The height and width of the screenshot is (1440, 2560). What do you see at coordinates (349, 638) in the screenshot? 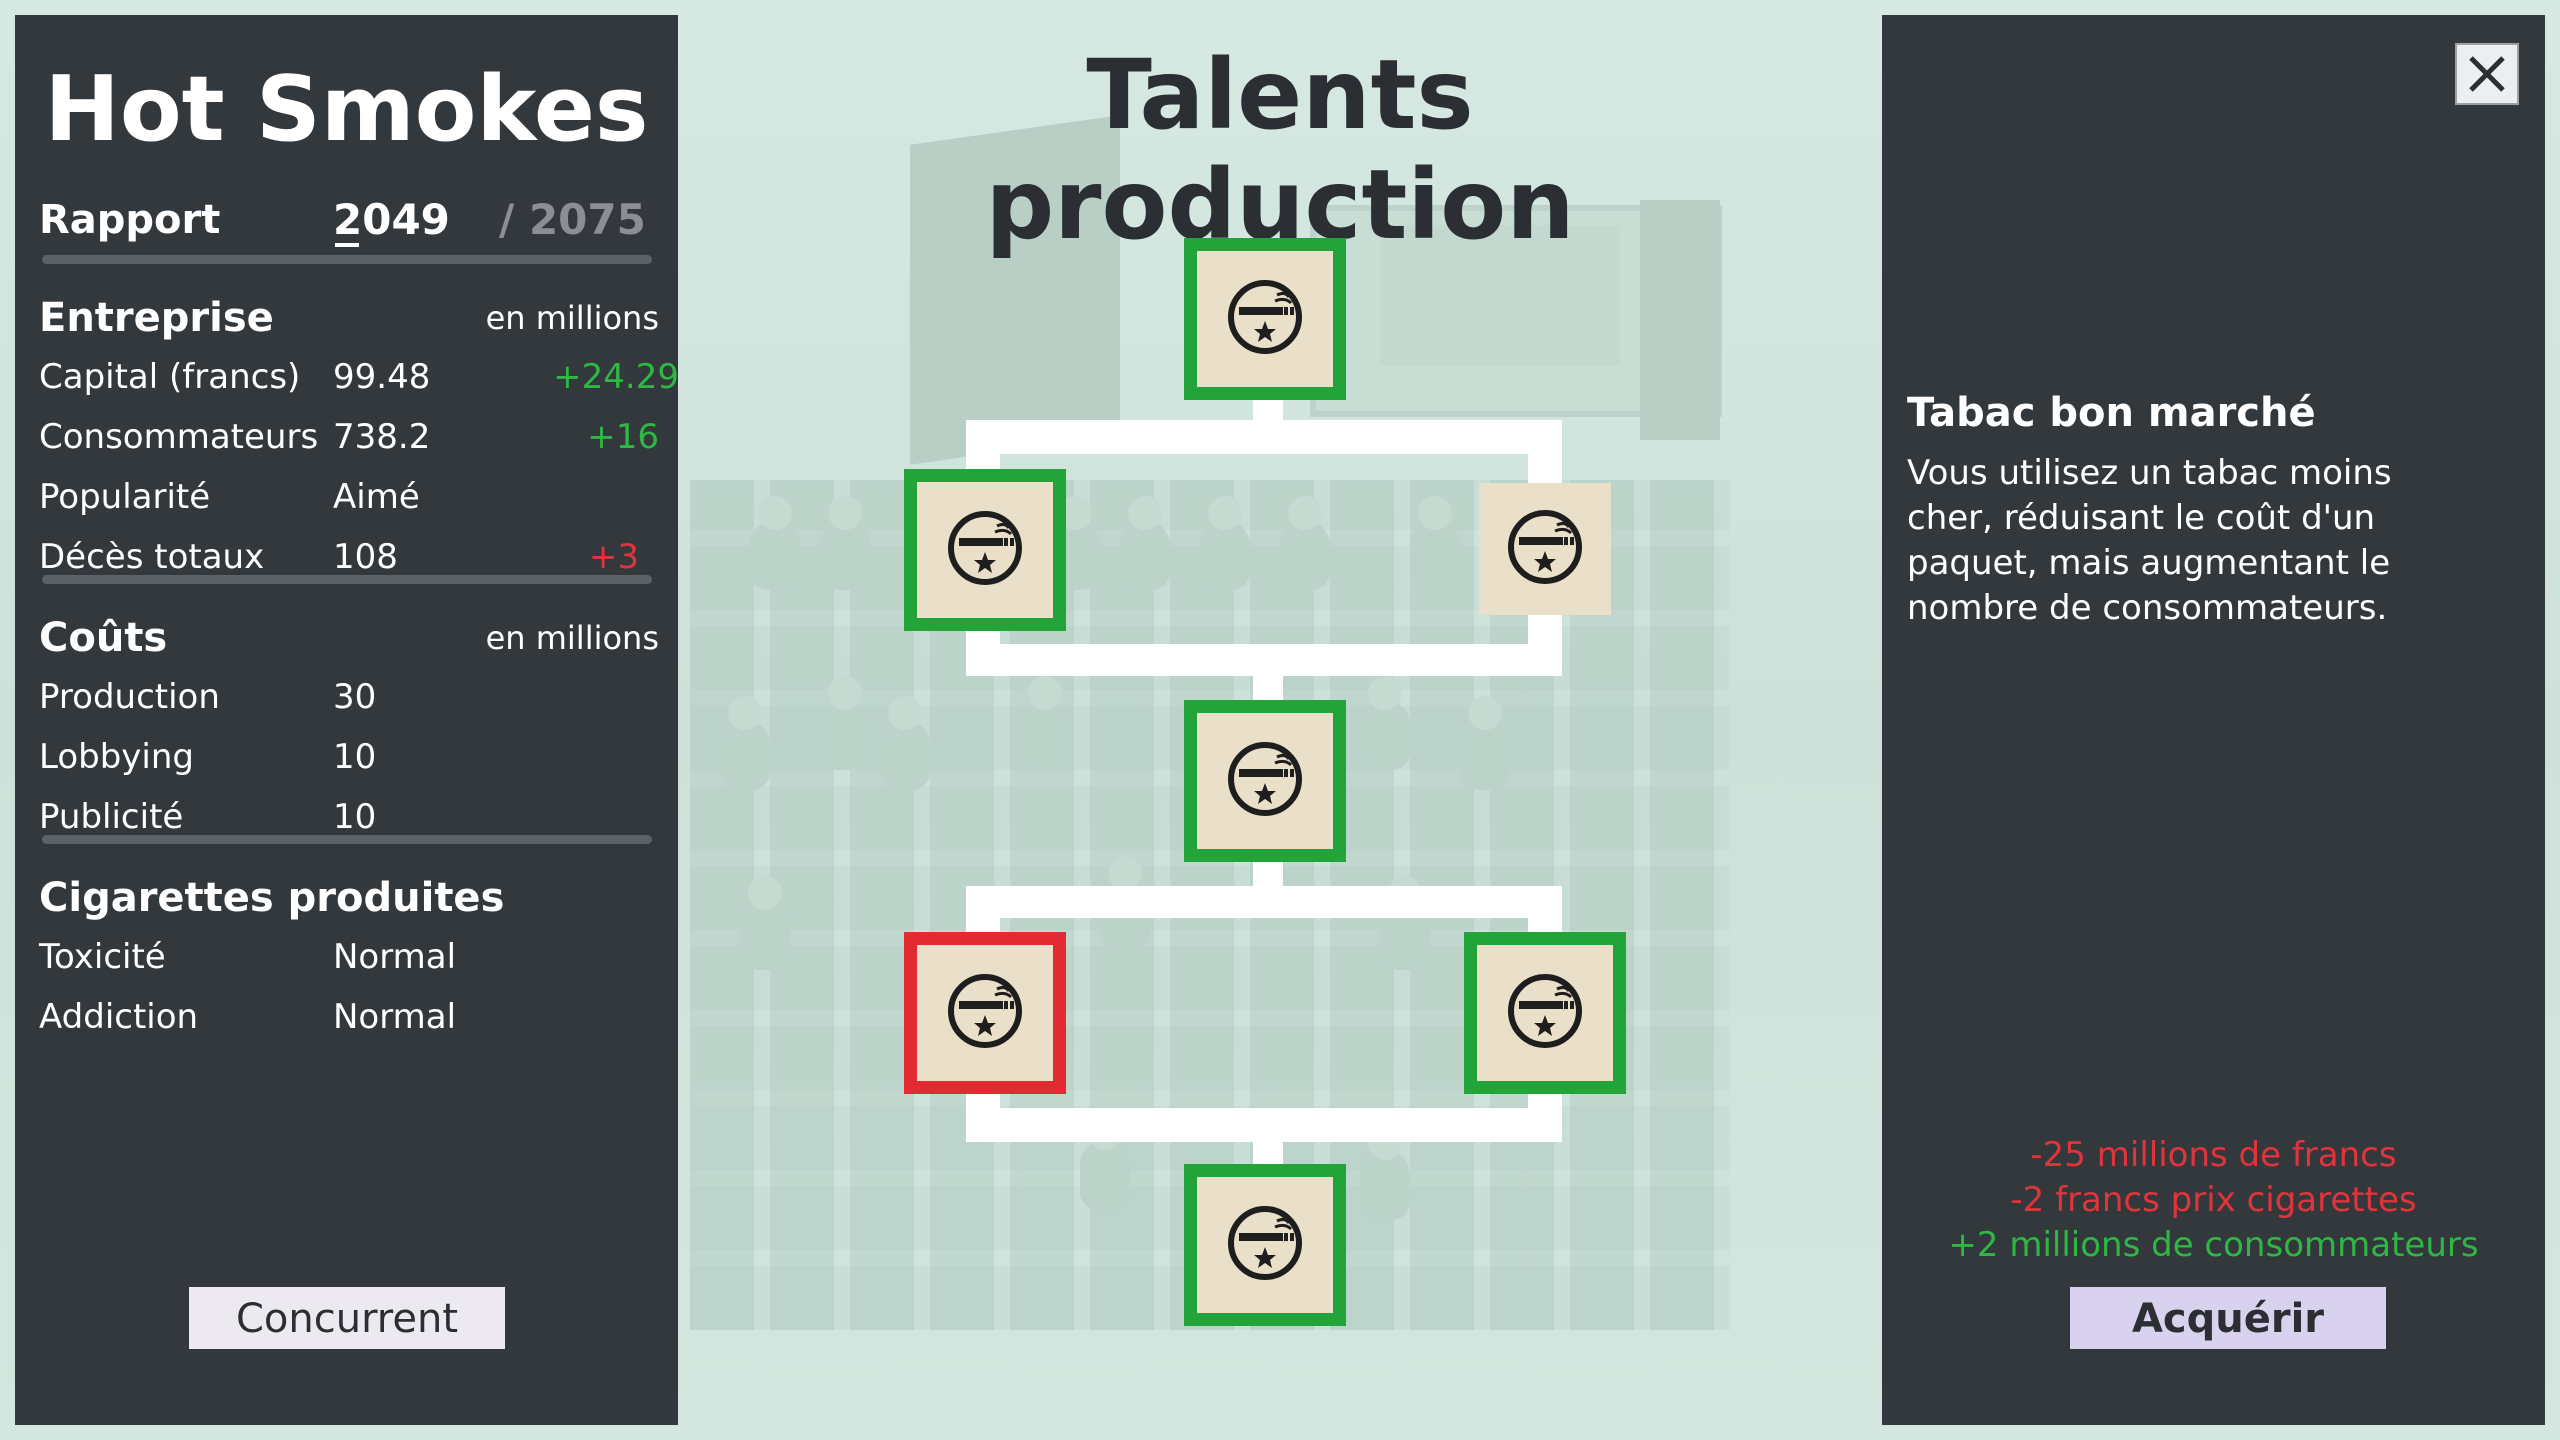
I see `costs-heading-row: Coûts en millions` at bounding box center [349, 638].